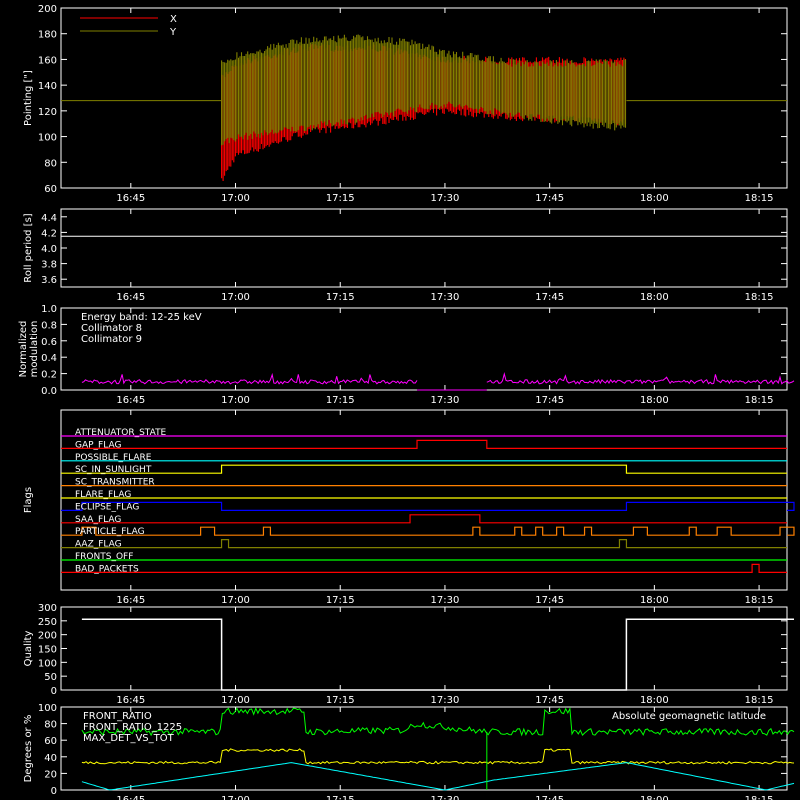  What do you see at coordinates (340, 700) in the screenshot?
I see `panel-5-xtick-label: 17:15` at bounding box center [340, 700].